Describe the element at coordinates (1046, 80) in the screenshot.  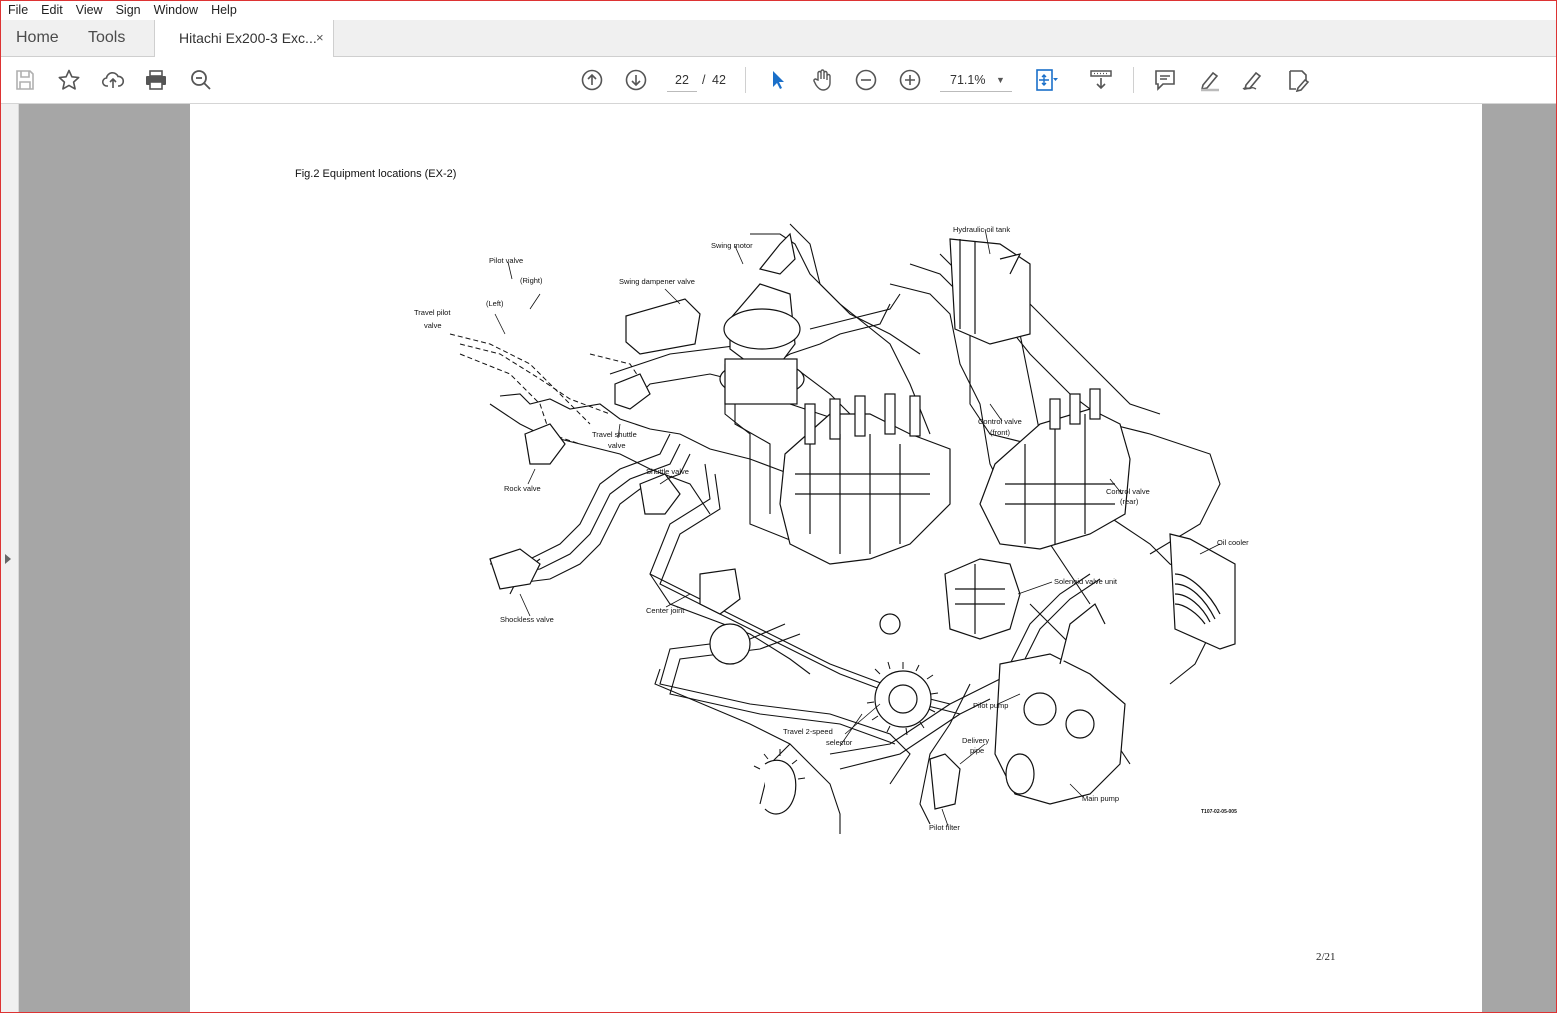
I see `fit-page-icon` at that location.